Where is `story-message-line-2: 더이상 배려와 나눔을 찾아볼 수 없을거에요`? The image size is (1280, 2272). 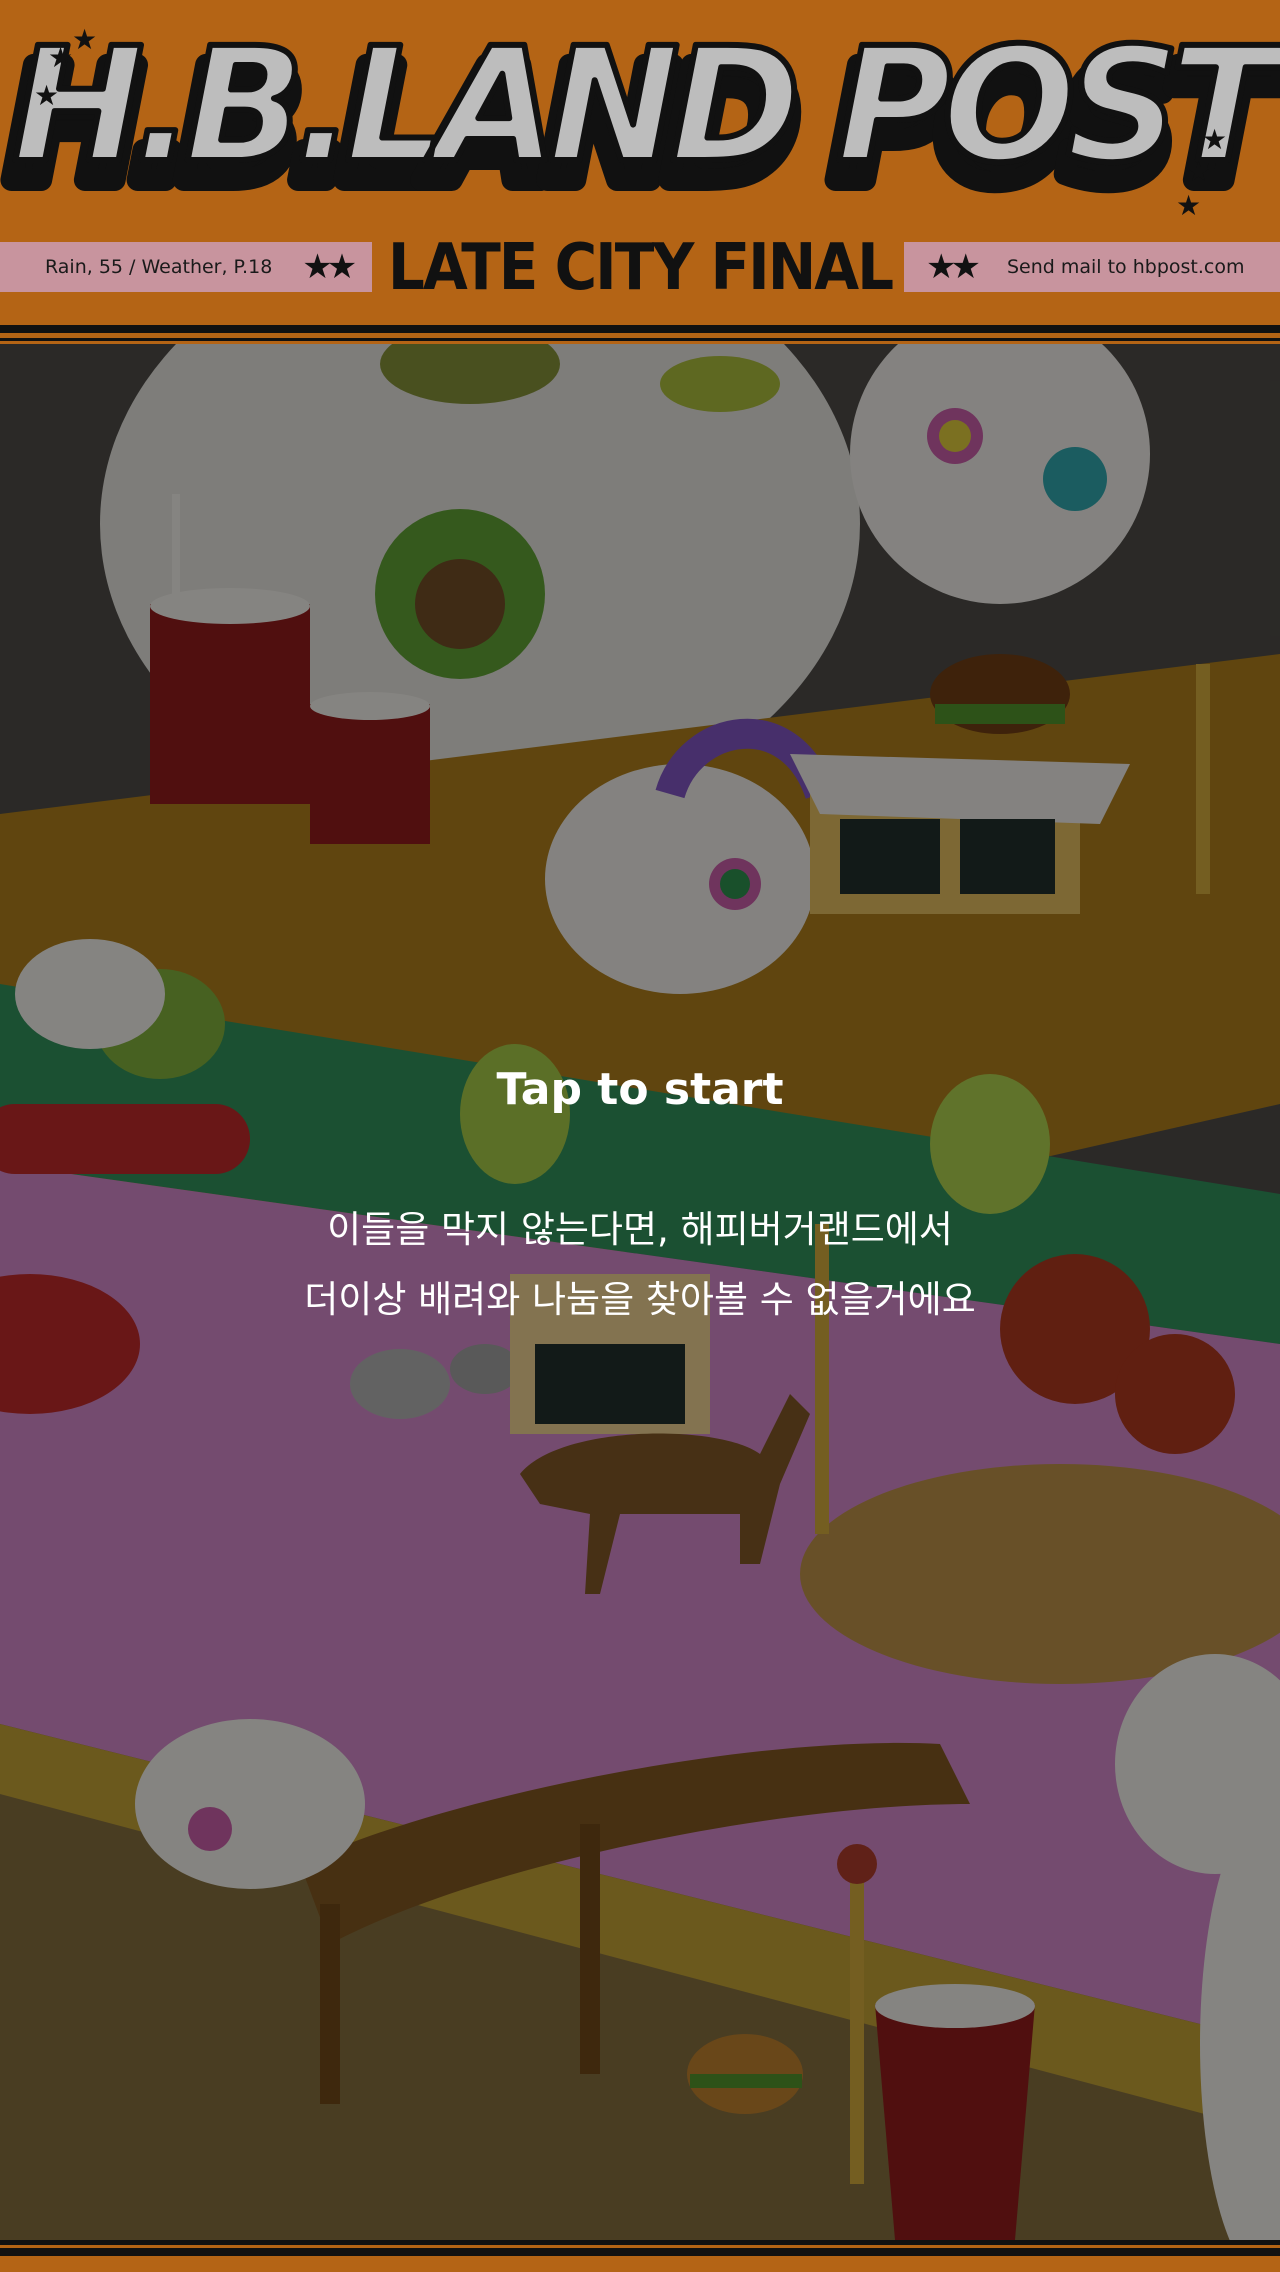 story-message-line-2: 더이상 배려와 나눔을 찾아볼 수 없을거에요 is located at coordinates (640, 1299).